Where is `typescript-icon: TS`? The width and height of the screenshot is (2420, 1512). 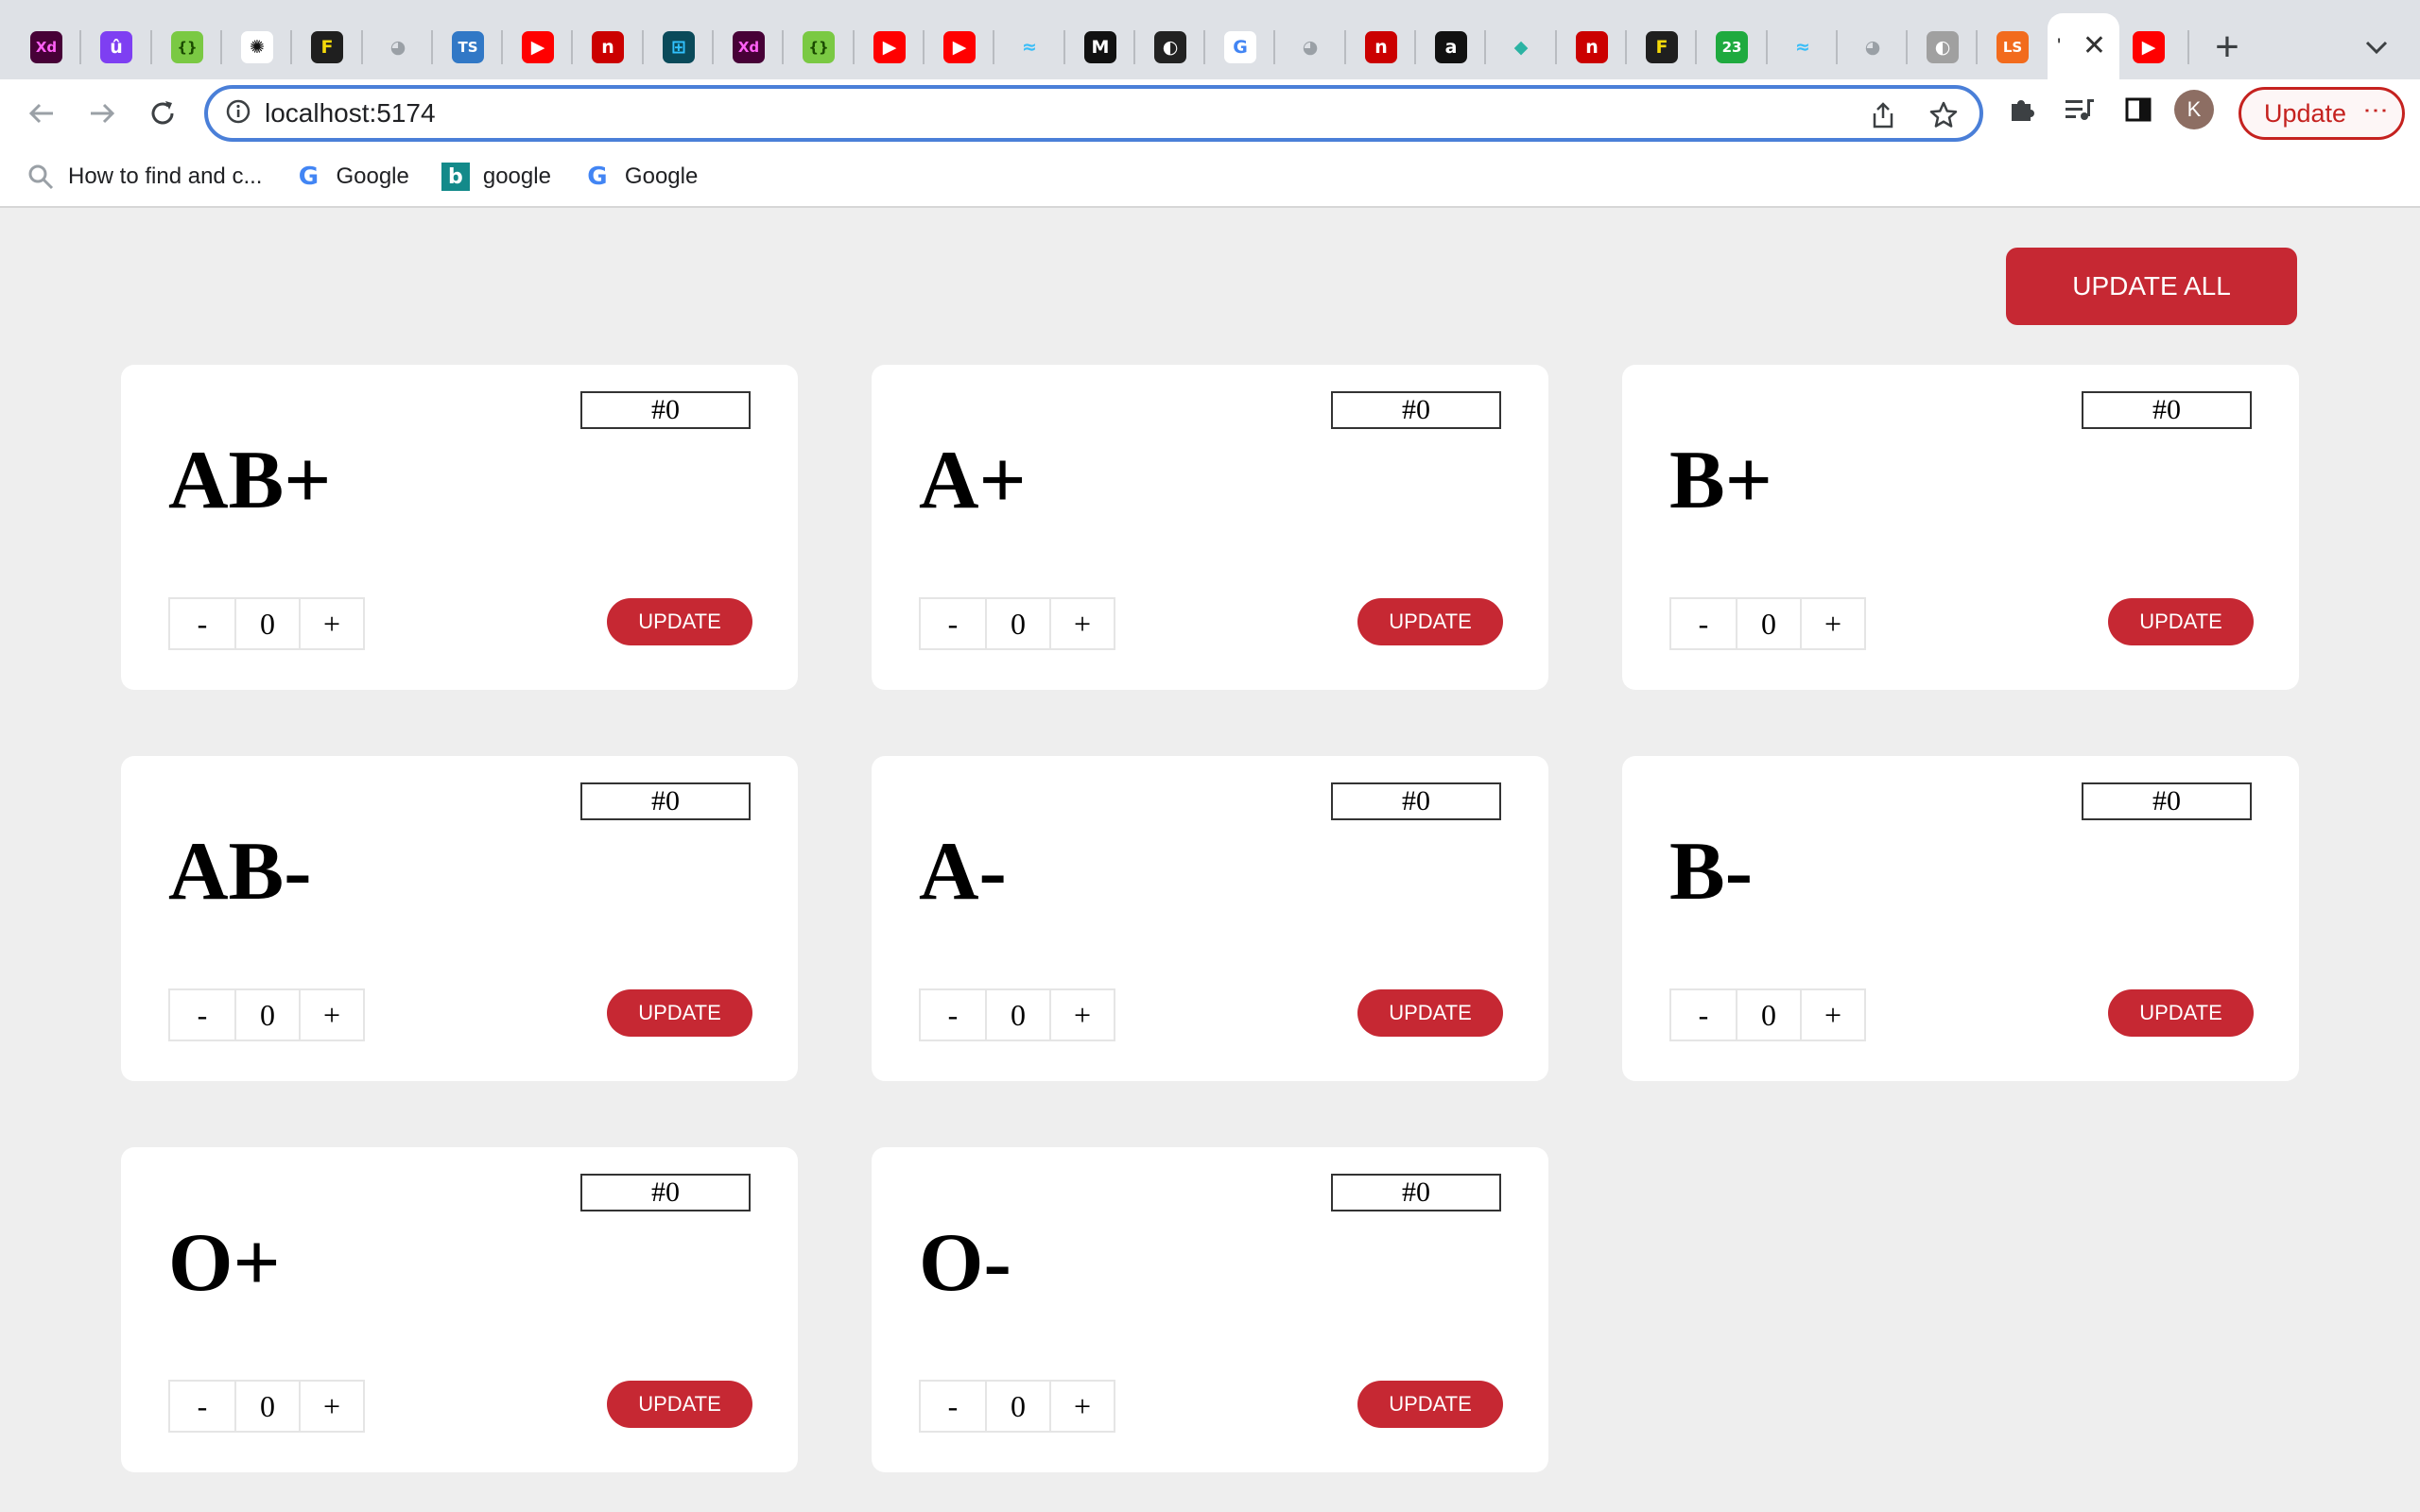
typescript-icon: TS is located at coordinates (468, 47).